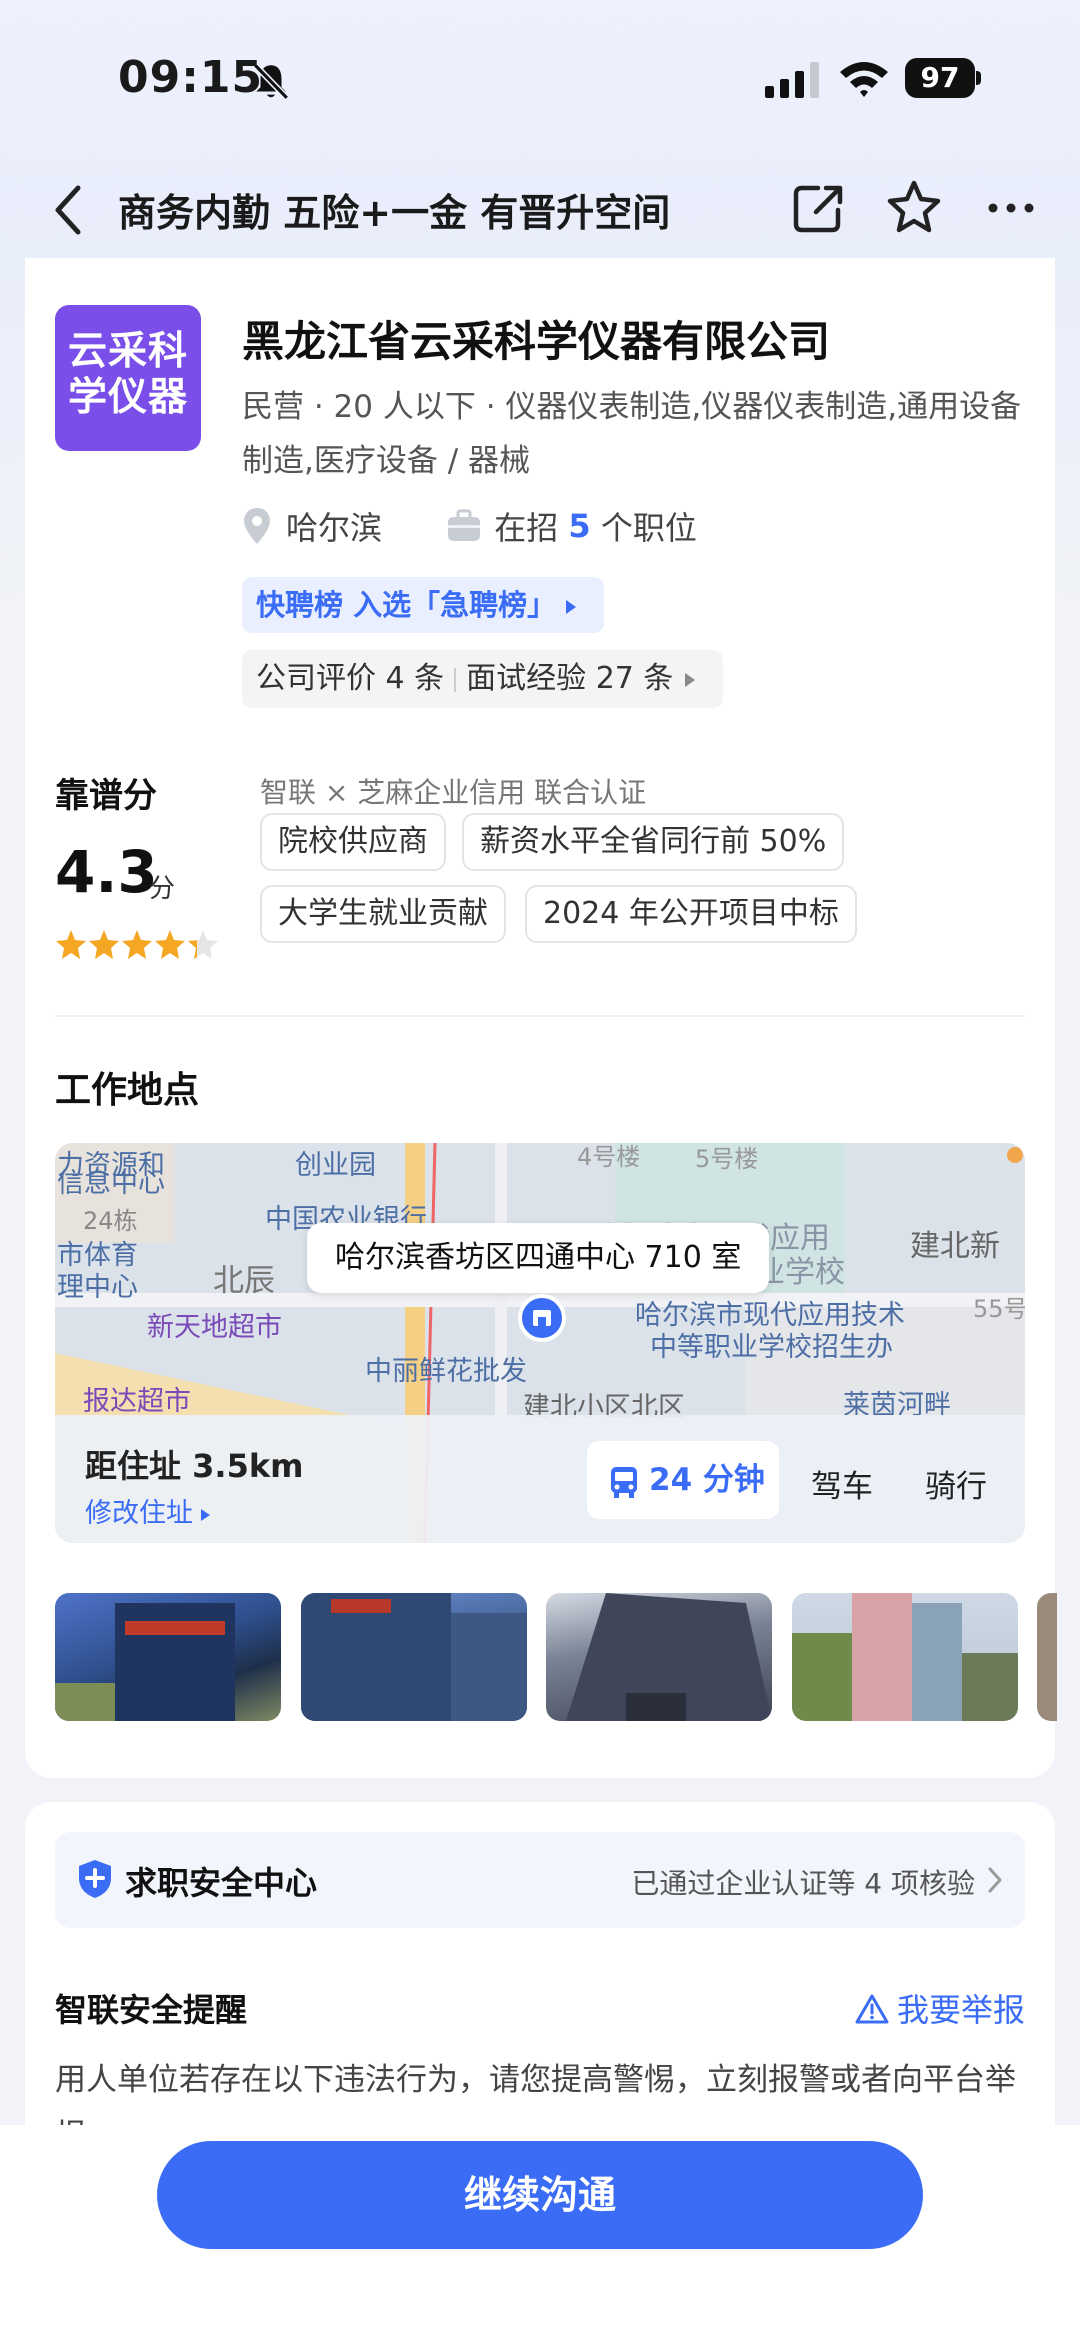 The width and height of the screenshot is (1080, 2347). What do you see at coordinates (383, 914) in the screenshot?
I see `score-tag: 大学生就业贡献` at bounding box center [383, 914].